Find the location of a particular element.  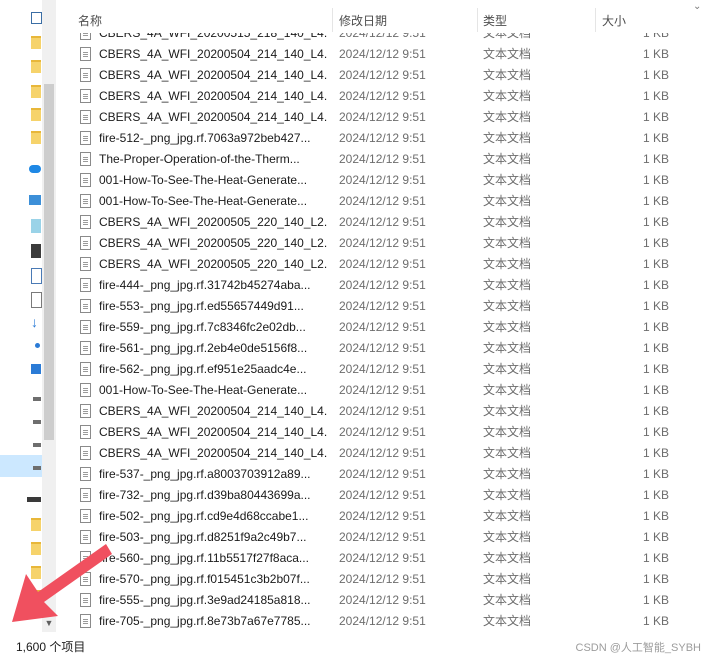

desktop-icon is located at coordinates (36, 369).